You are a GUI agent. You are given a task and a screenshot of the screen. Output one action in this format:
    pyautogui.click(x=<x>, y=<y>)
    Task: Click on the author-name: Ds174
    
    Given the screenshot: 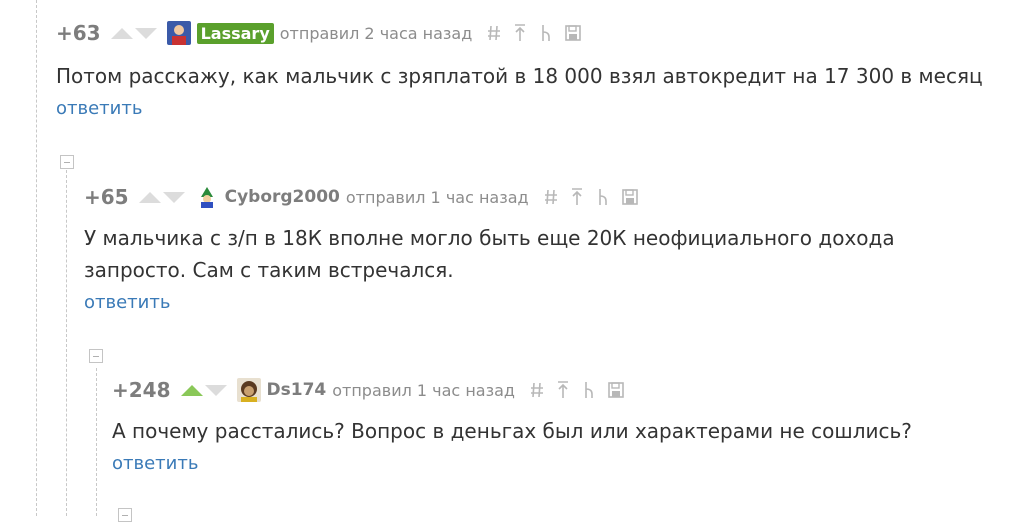 What is the action you would take?
    pyautogui.click(x=297, y=390)
    